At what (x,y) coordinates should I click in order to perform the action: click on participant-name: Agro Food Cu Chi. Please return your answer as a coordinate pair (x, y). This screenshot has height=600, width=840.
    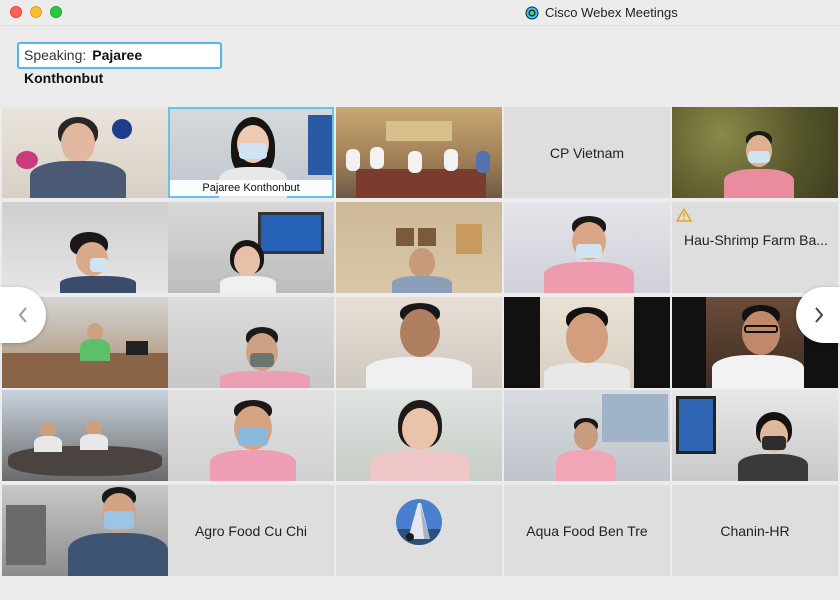
    Looking at the image, I should click on (251, 530).